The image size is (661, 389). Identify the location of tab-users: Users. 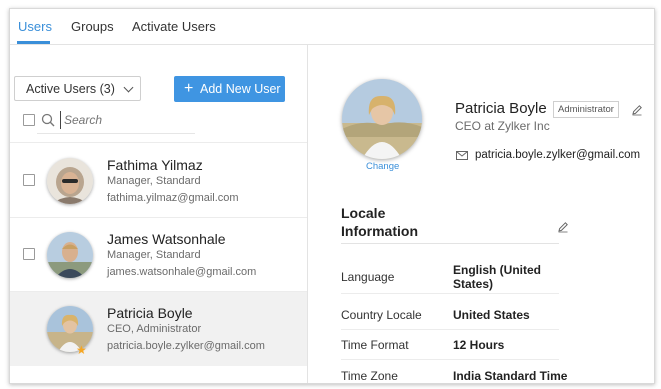
(35, 26).